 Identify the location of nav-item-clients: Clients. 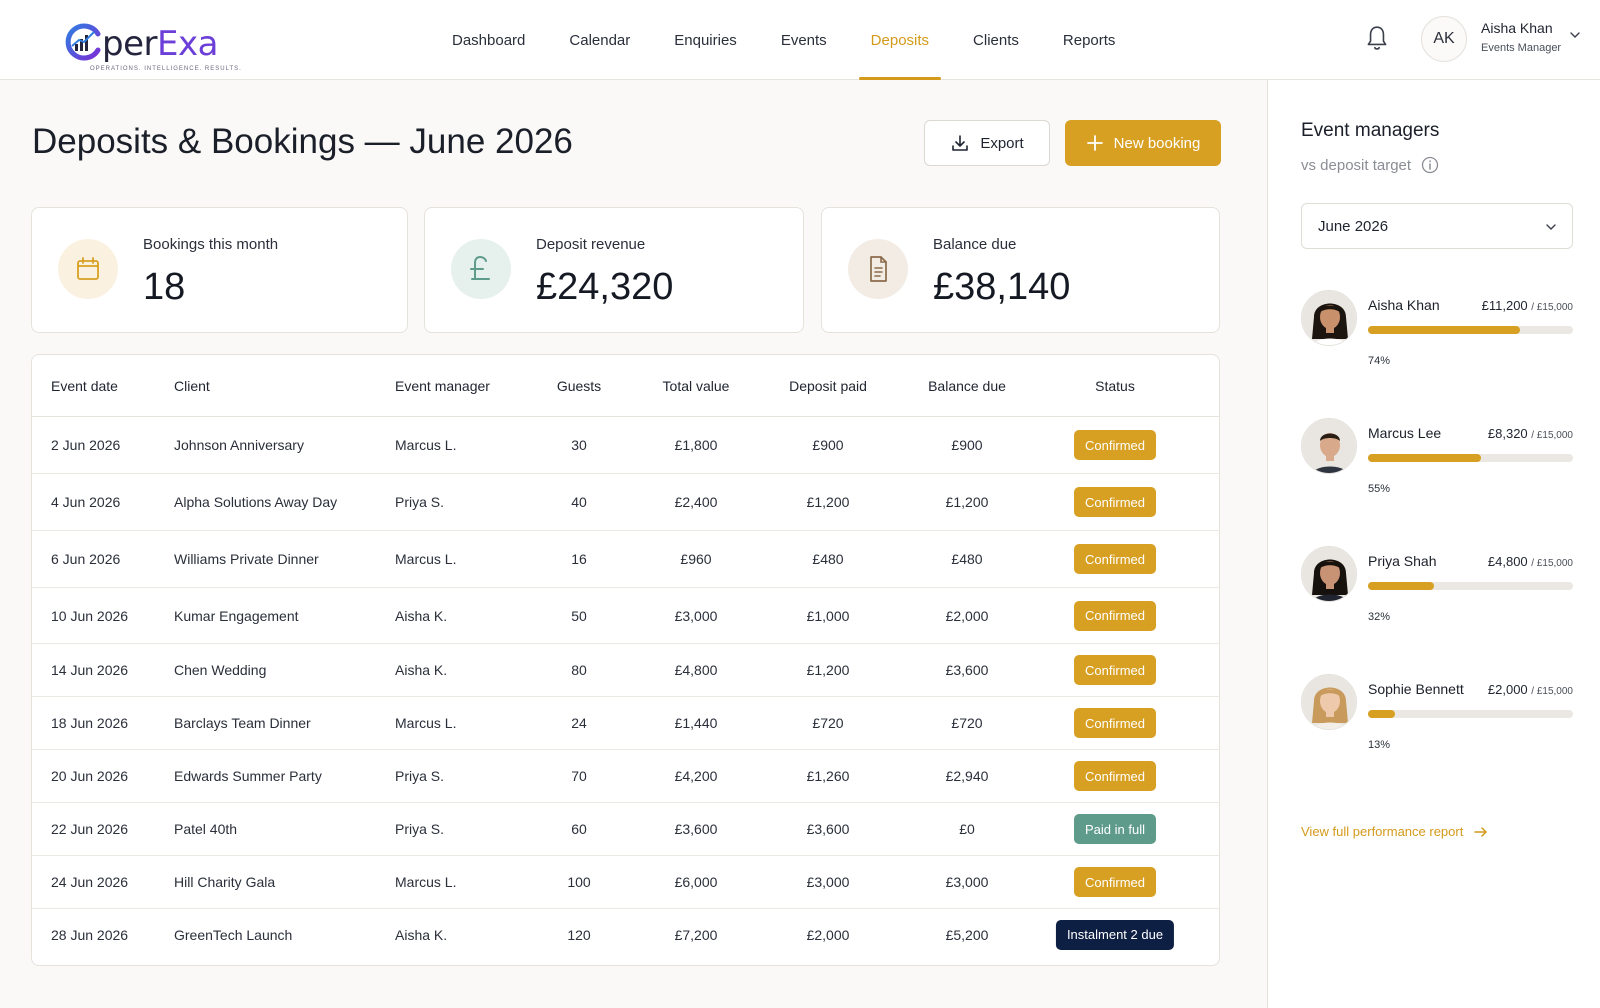
(996, 40).